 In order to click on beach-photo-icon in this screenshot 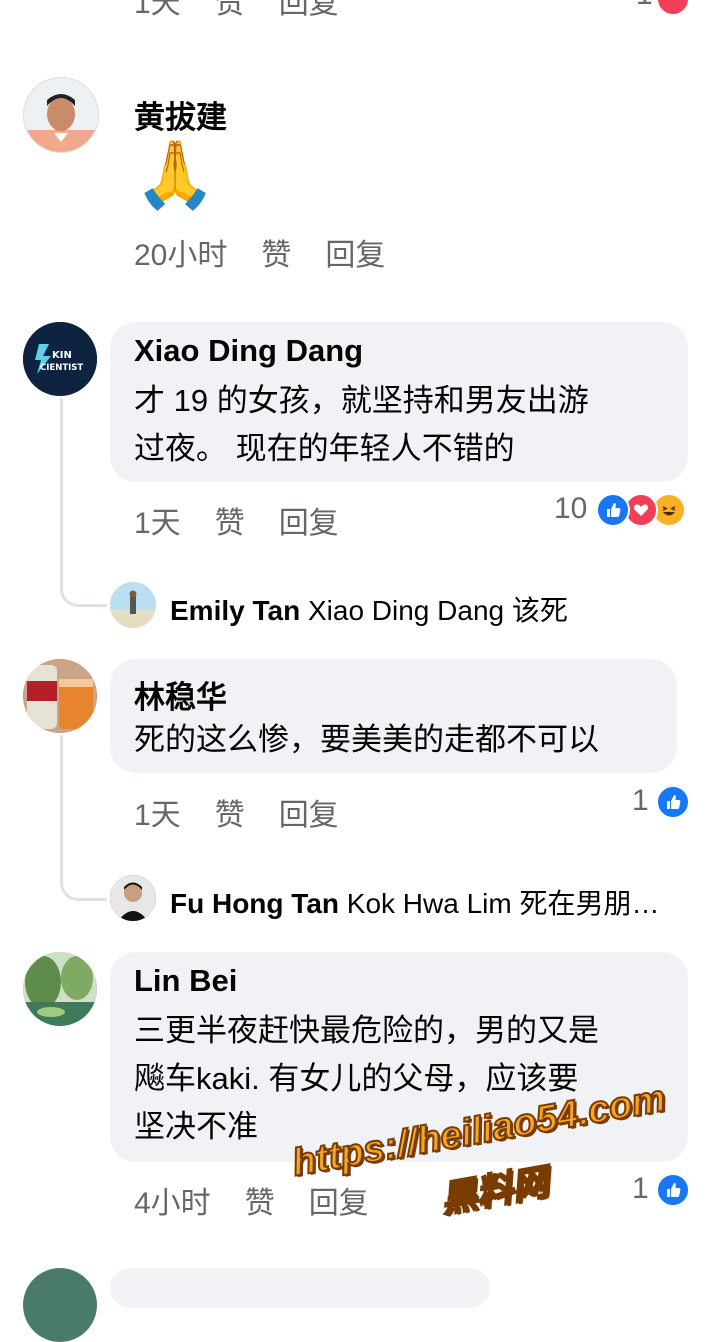, I will do `click(133, 605)`.